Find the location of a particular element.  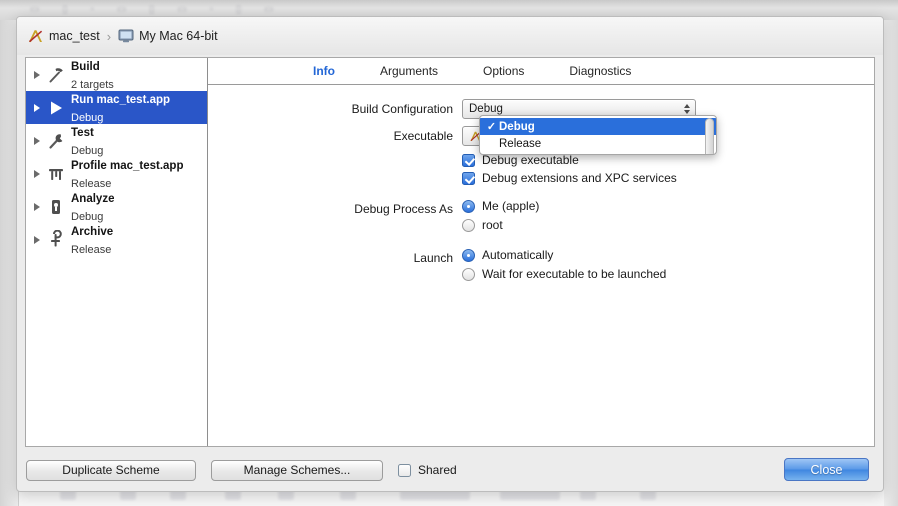

launch-wait-radio is located at coordinates (468, 274).